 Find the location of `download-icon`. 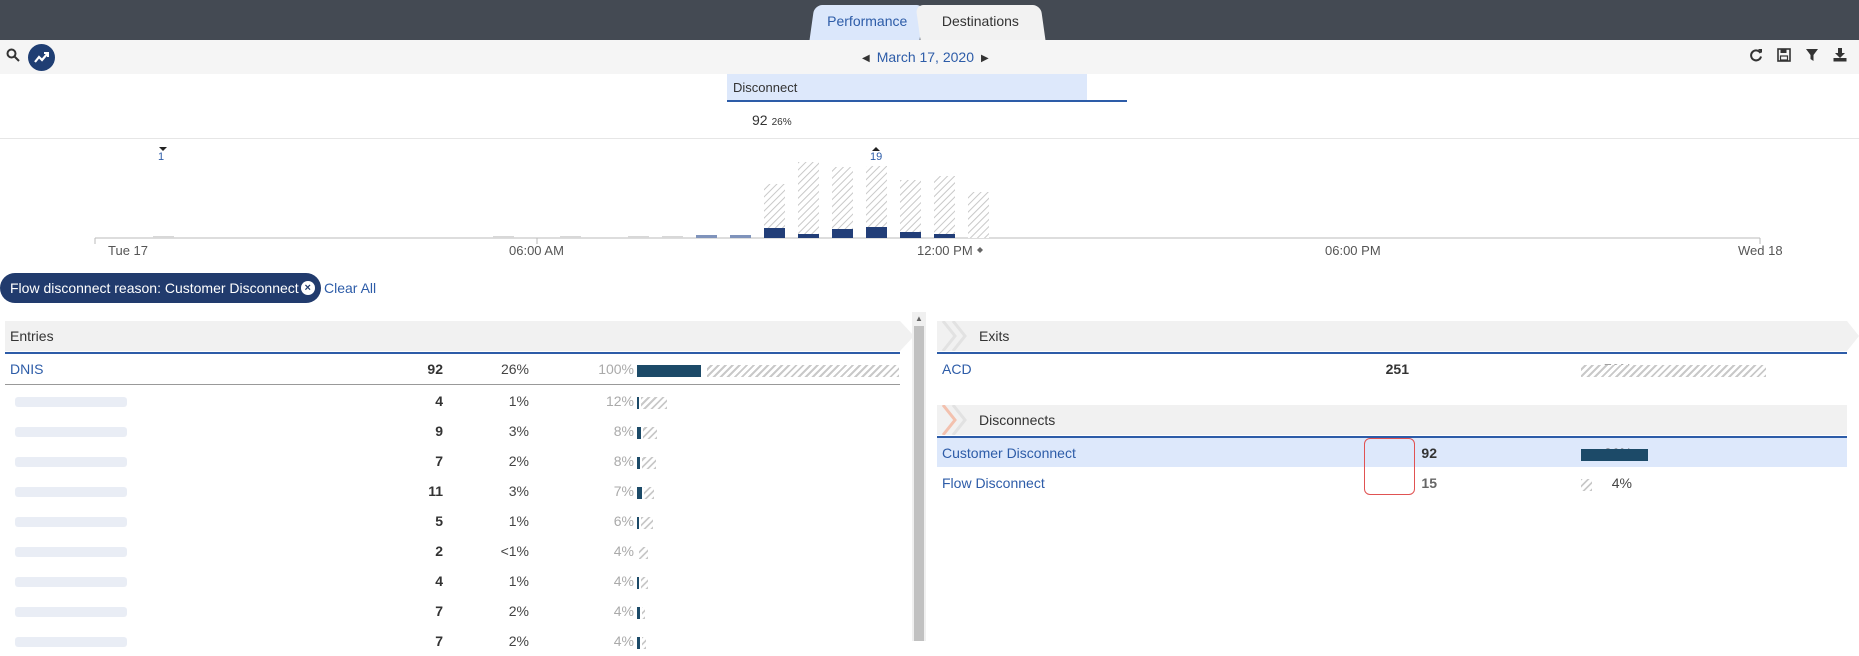

download-icon is located at coordinates (1840, 57).